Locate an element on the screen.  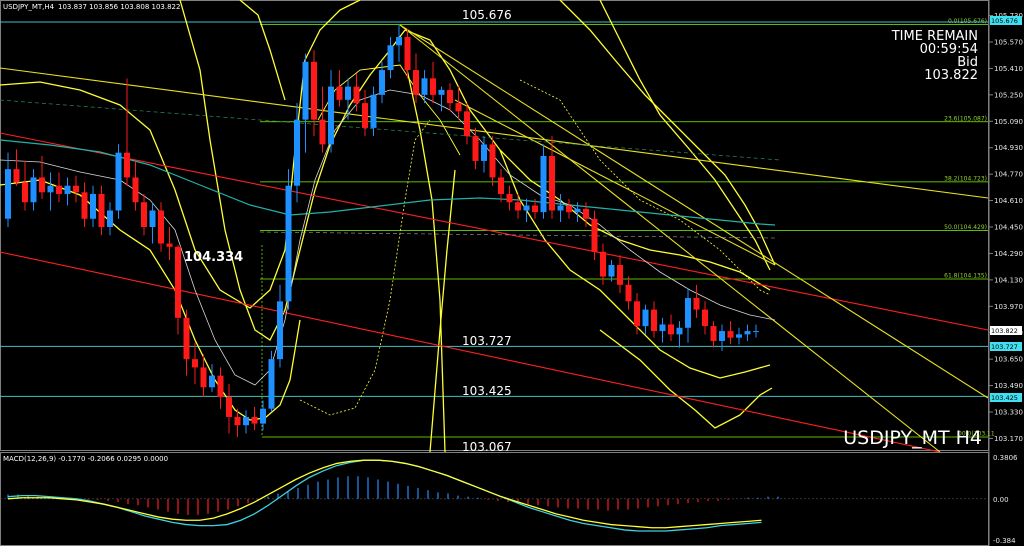
fib-level-label: 61.8(104.135) is located at coordinates (965, 276).